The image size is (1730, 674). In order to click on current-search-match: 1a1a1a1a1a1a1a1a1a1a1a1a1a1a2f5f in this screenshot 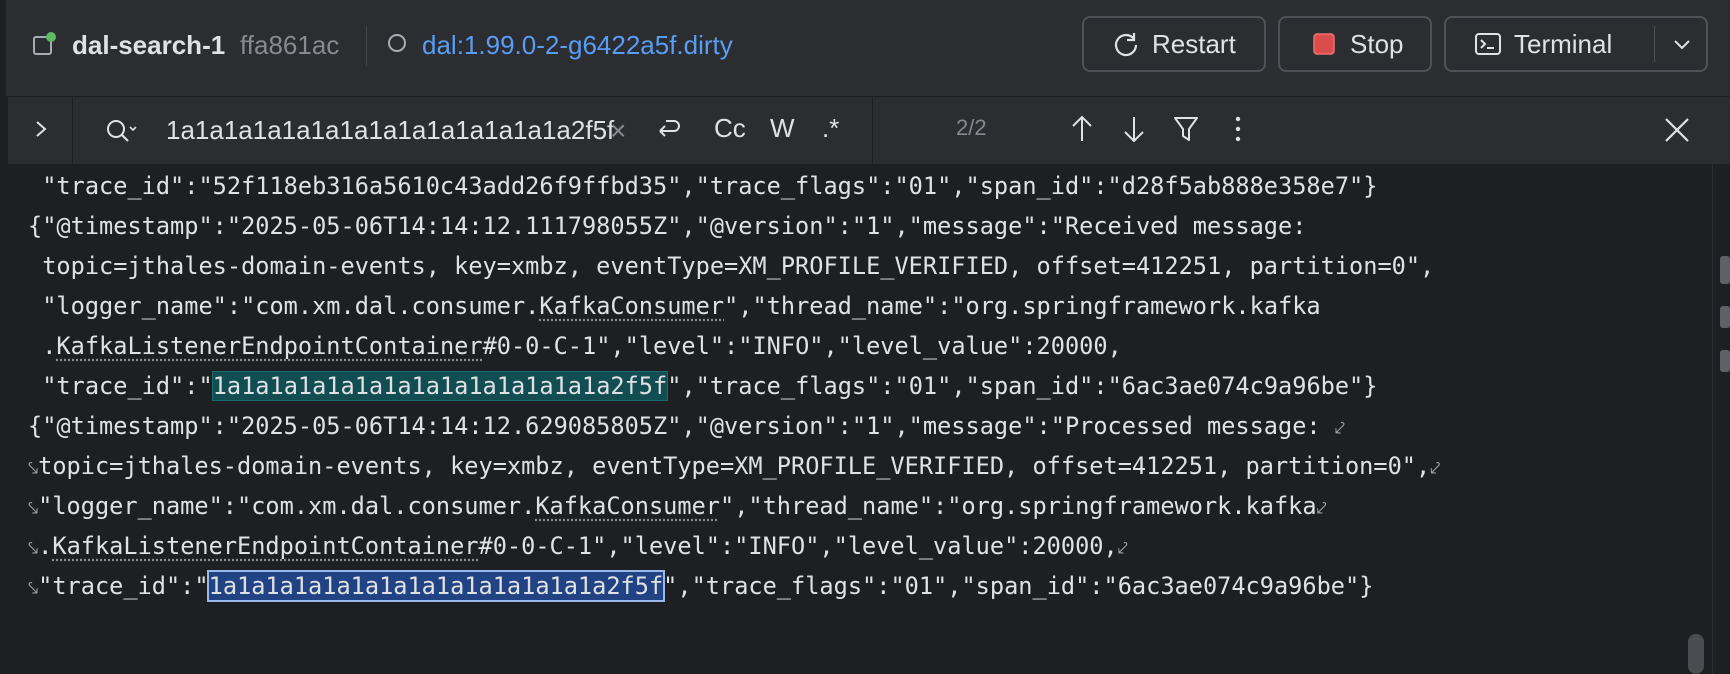, I will do `click(436, 586)`.